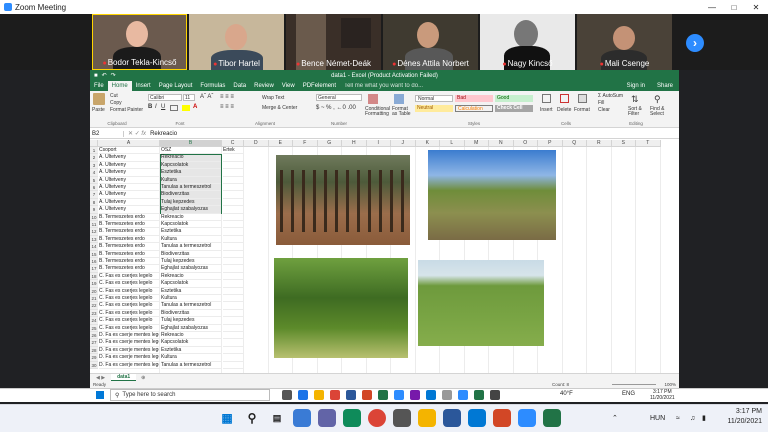 The width and height of the screenshot is (768, 432). I want to click on autosum-button: Σ AutoSum, so click(610, 96).